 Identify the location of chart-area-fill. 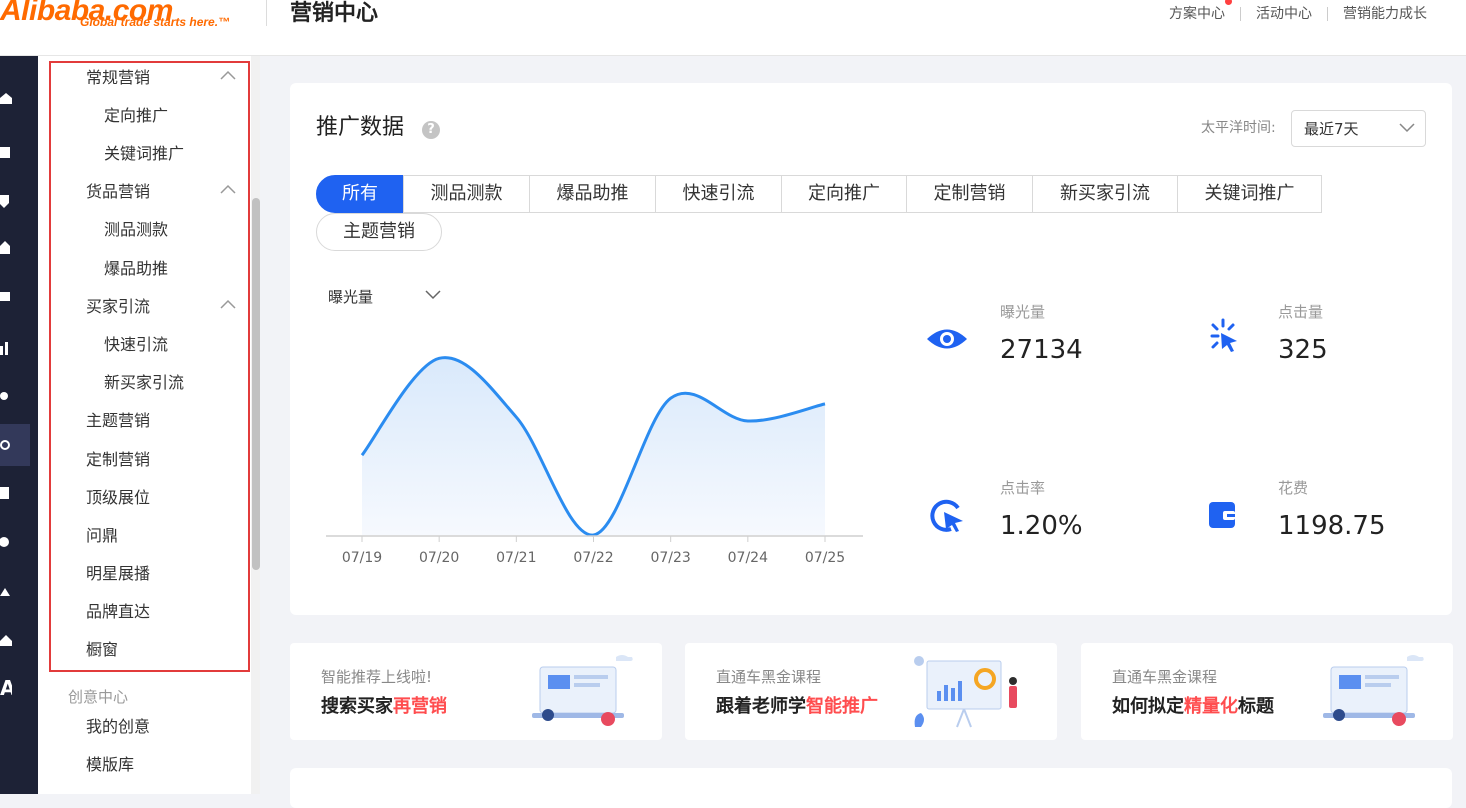
(593, 446).